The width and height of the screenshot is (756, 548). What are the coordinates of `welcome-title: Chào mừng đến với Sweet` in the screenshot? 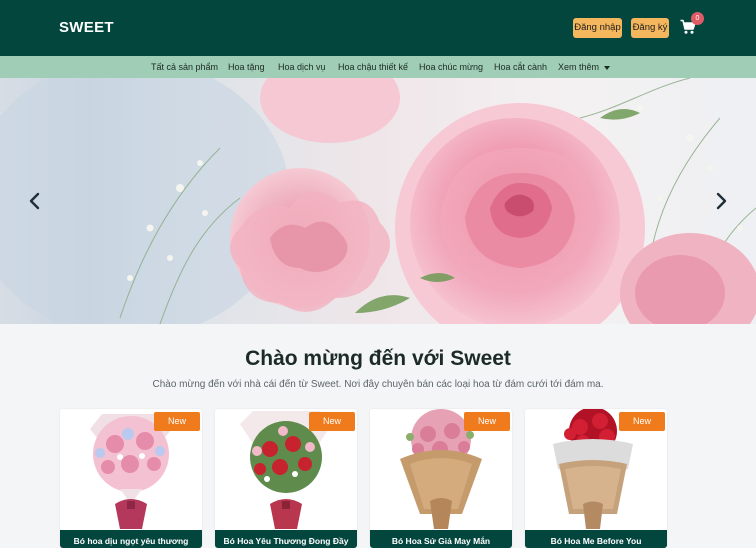 It's located at (378, 358).